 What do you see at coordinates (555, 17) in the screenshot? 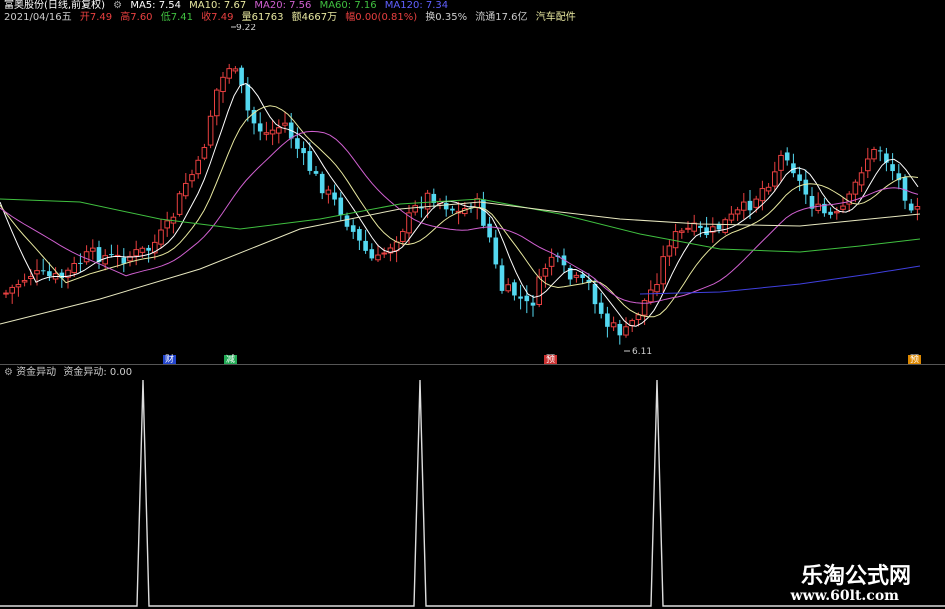
I see `sector-label: 汽车配件` at bounding box center [555, 17].